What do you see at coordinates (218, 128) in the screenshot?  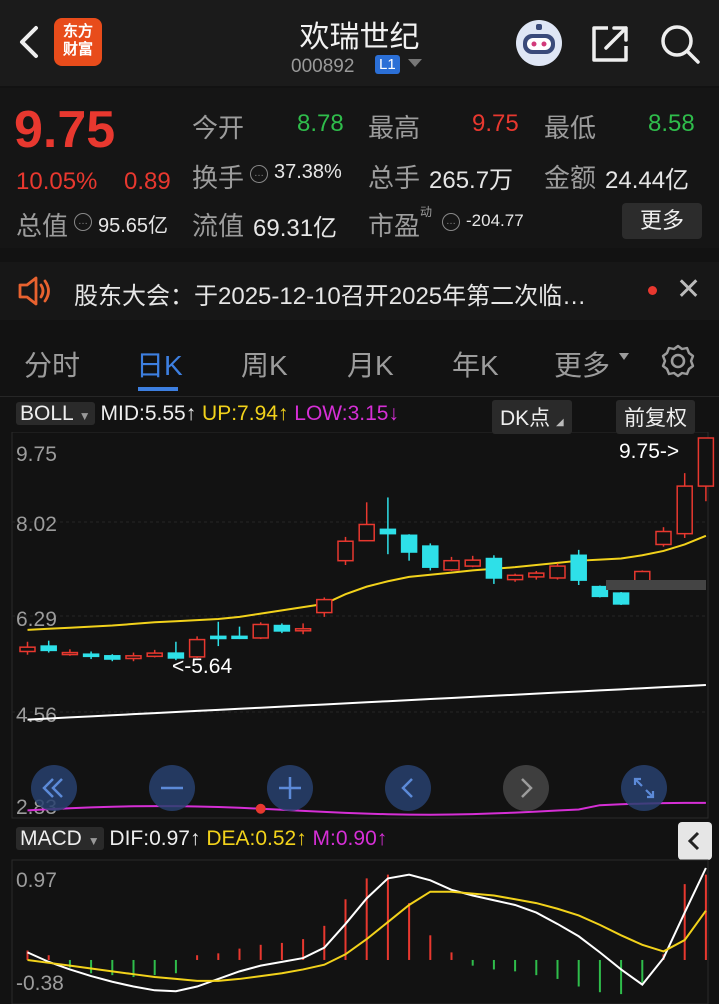 I see `open-label: 今开` at bounding box center [218, 128].